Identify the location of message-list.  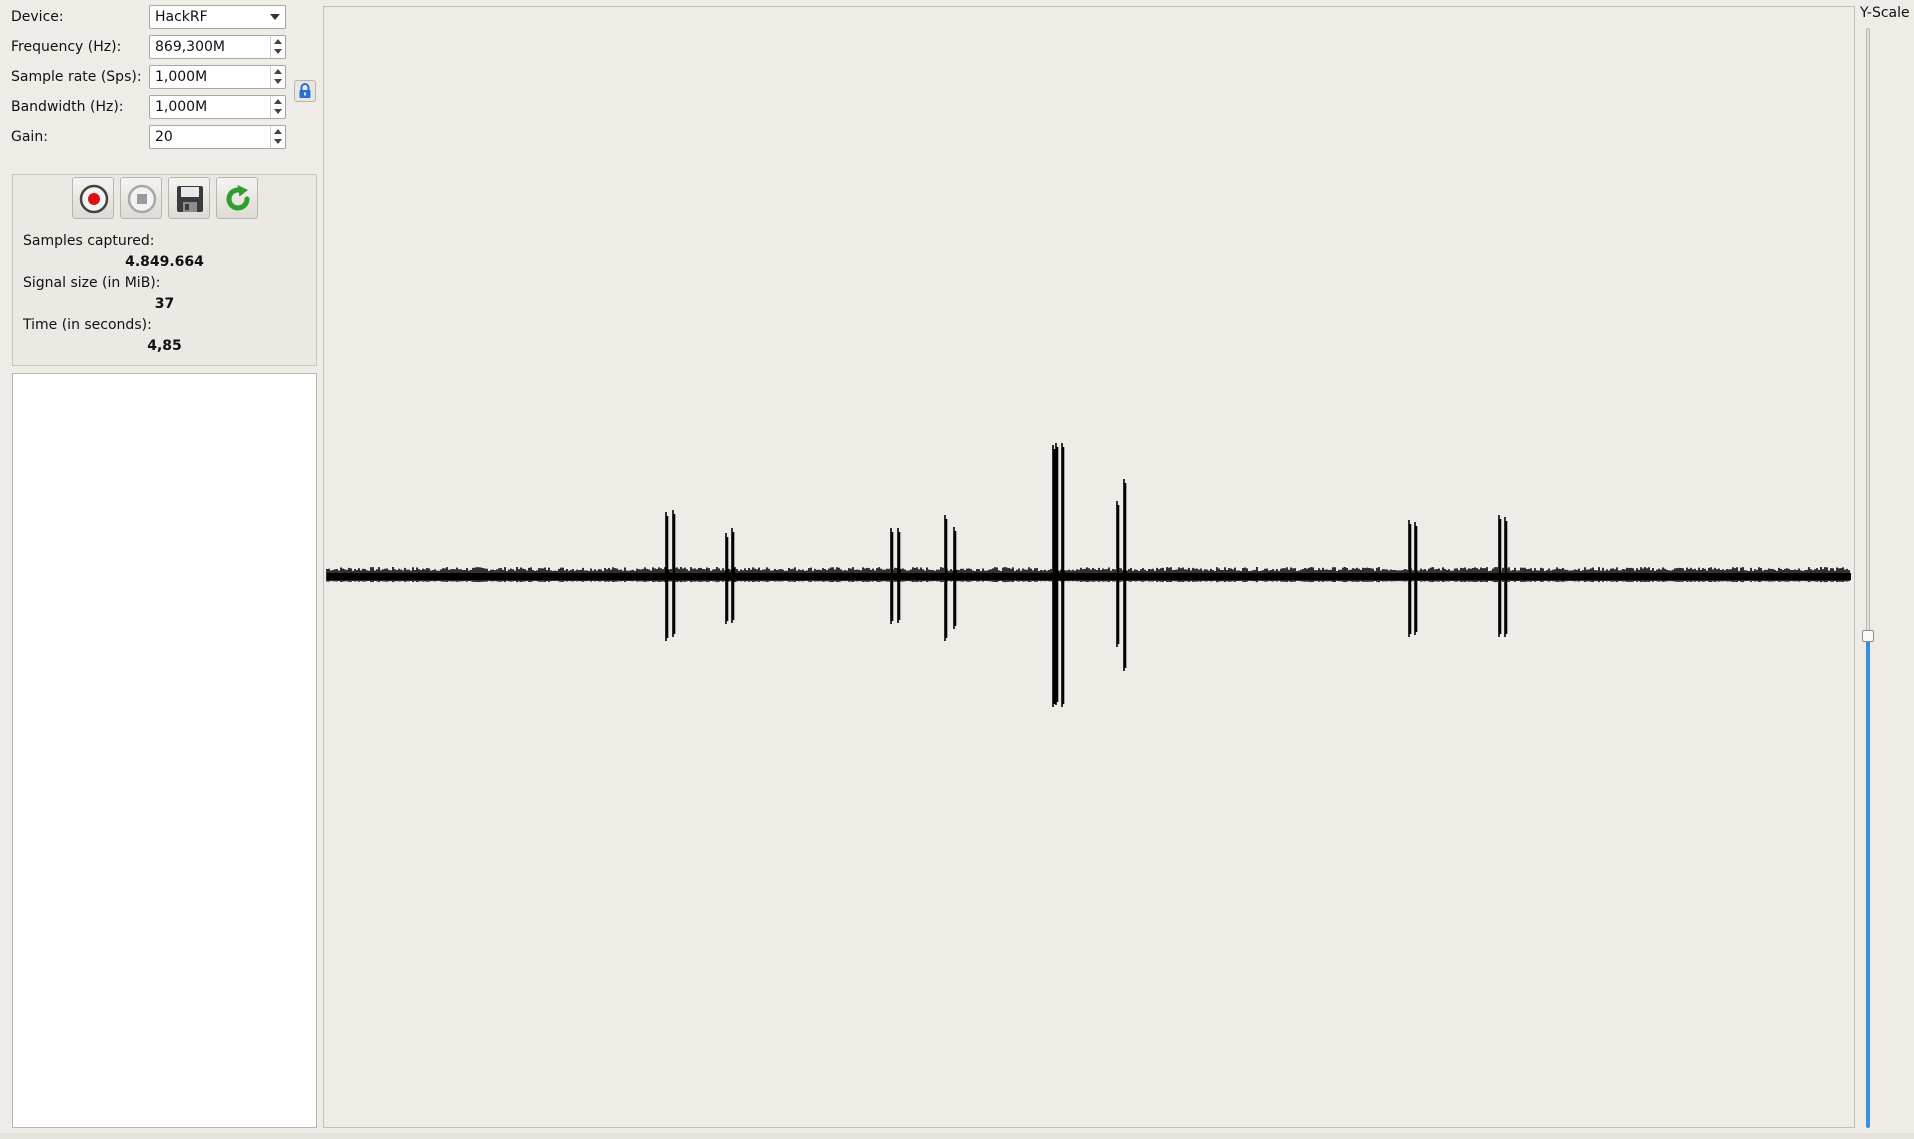
(164, 750).